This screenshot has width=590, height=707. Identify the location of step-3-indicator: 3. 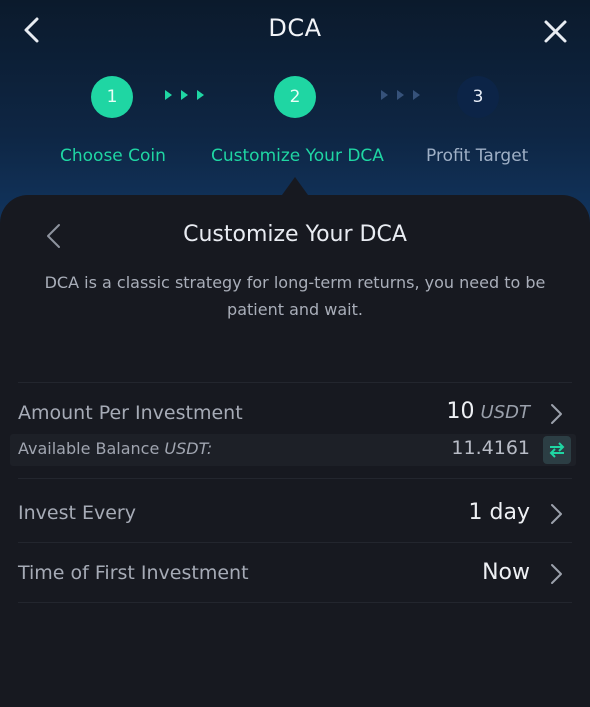
(478, 97).